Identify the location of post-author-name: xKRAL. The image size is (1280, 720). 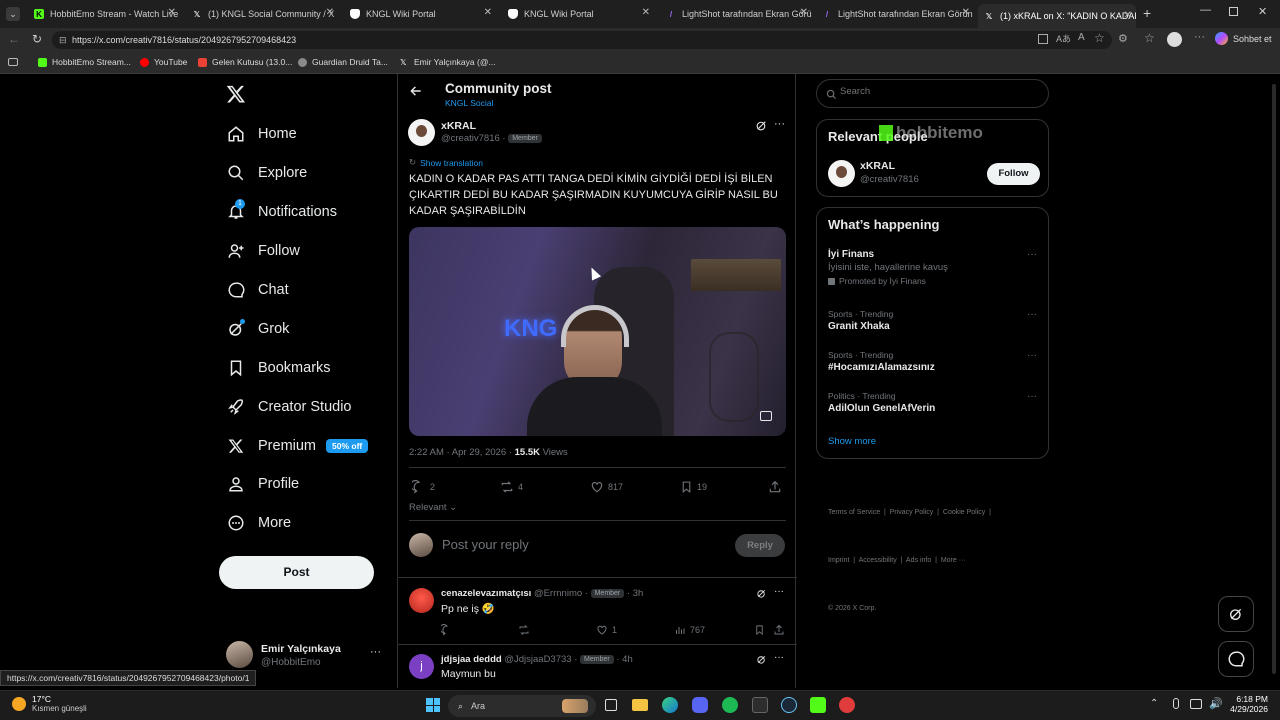
(458, 126).